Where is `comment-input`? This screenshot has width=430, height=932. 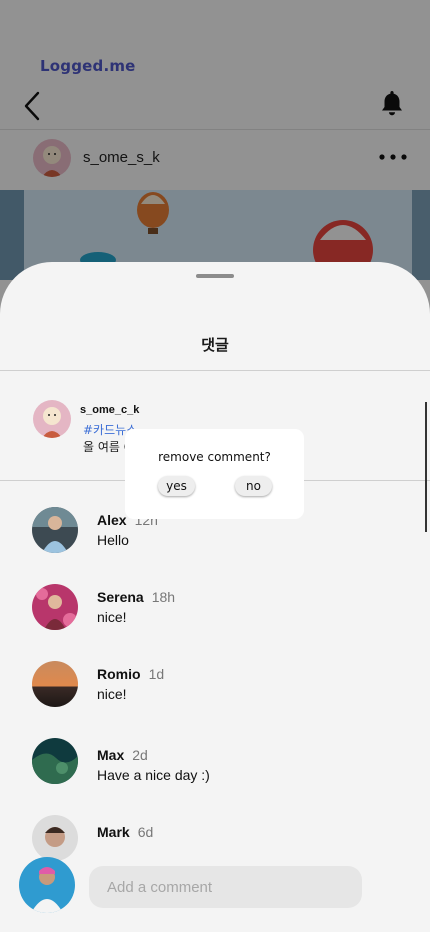 comment-input is located at coordinates (225, 887).